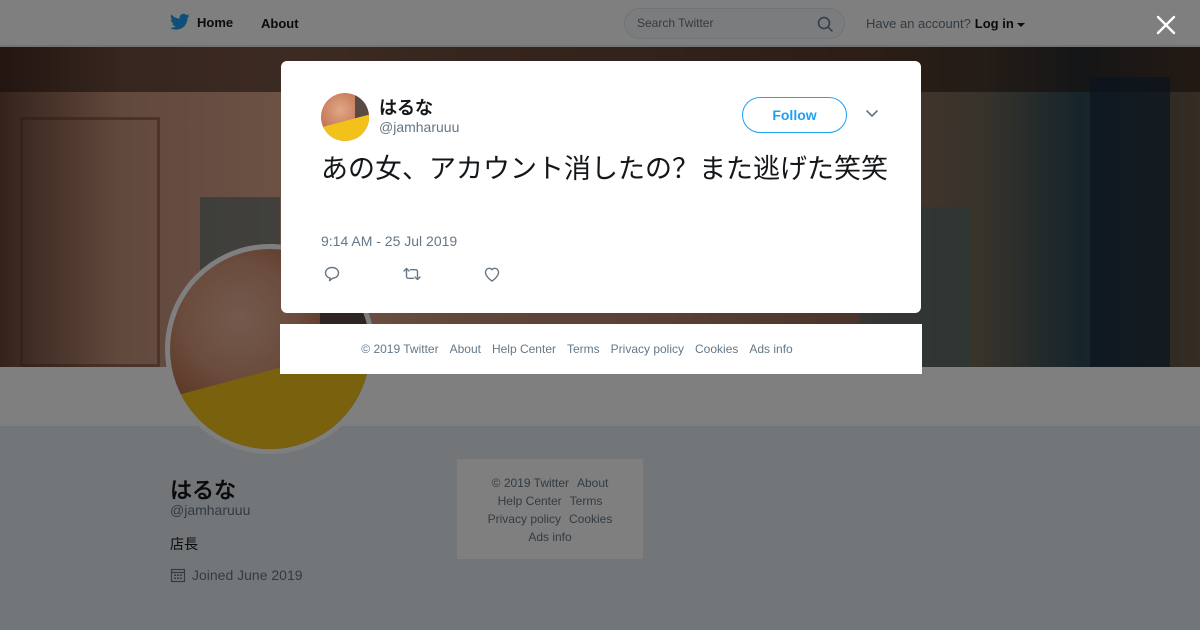 The width and height of the screenshot is (1200, 630). Describe the element at coordinates (412, 274) in the screenshot. I see `retweet-icon` at that location.